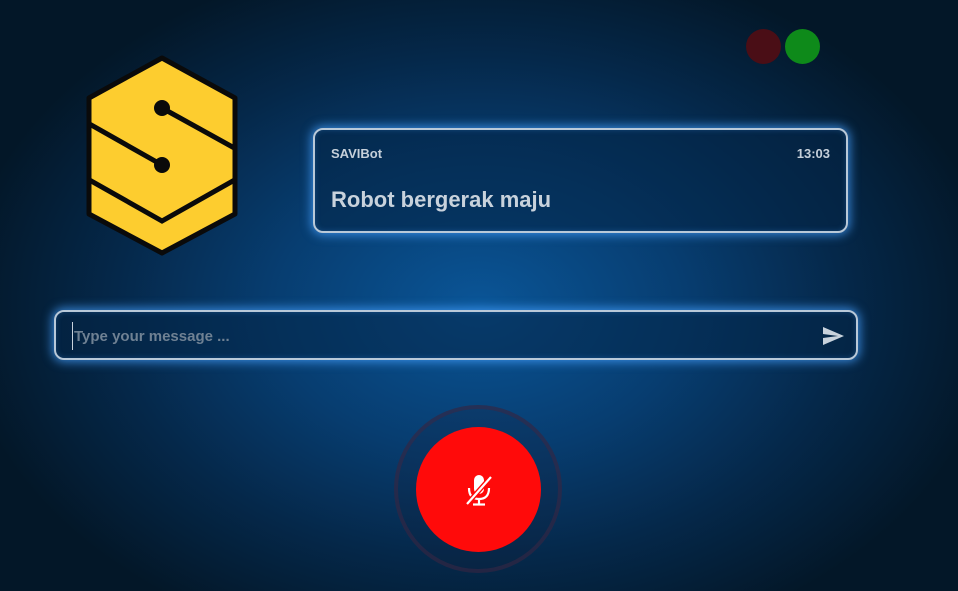  Describe the element at coordinates (833, 336) in the screenshot. I see `send-icon` at that location.